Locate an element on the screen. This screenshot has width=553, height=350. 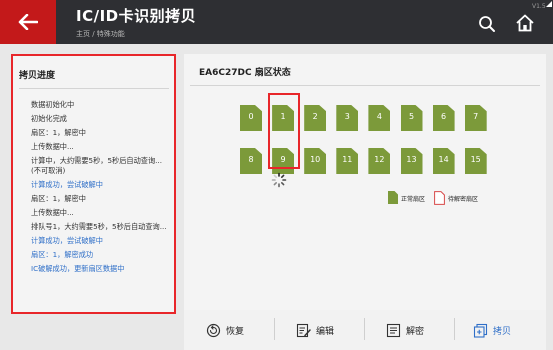
sector-2: 2 is located at coordinates (315, 118).